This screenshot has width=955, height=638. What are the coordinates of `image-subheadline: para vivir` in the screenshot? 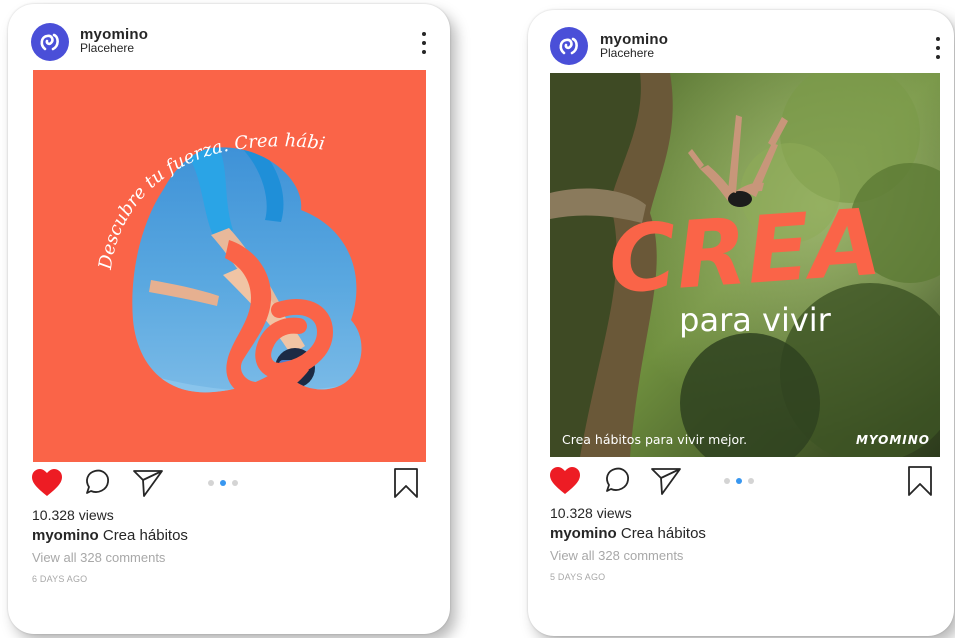 It's located at (755, 320).